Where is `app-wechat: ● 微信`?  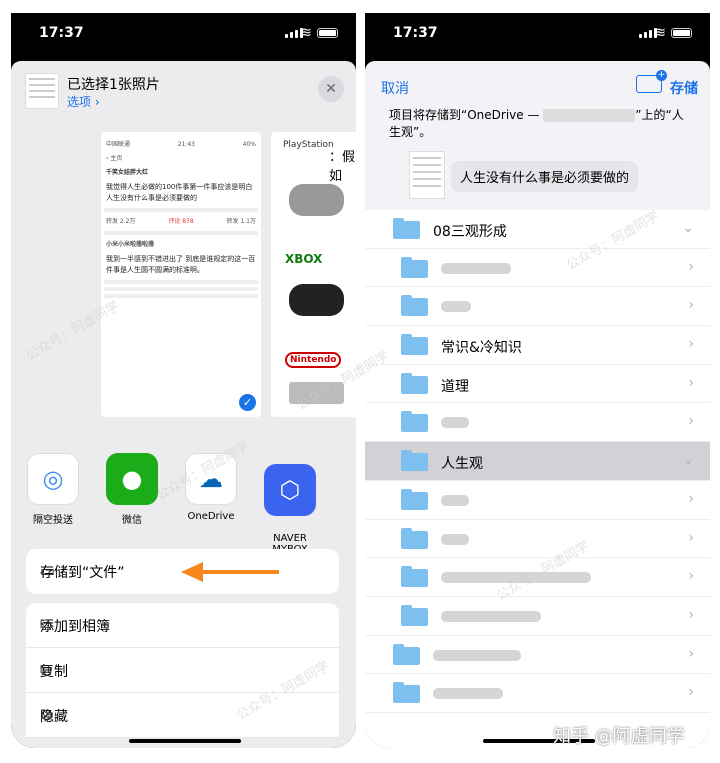 app-wechat: ● 微信 is located at coordinates (132, 489).